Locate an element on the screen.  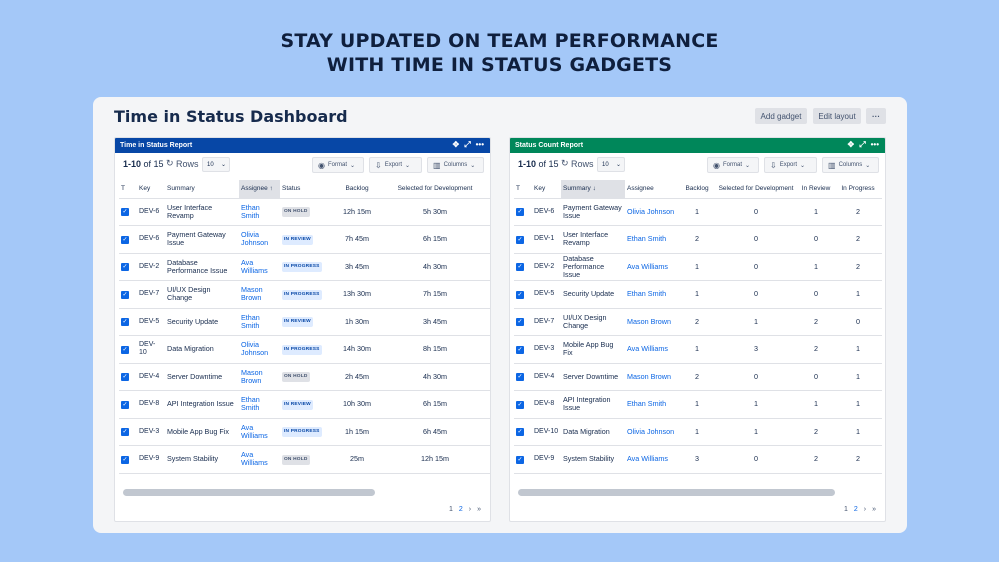
table-row: ✓ DEV-5 Security Update Ethan Smith 1 0 0 1 is located at coordinates (698, 294).